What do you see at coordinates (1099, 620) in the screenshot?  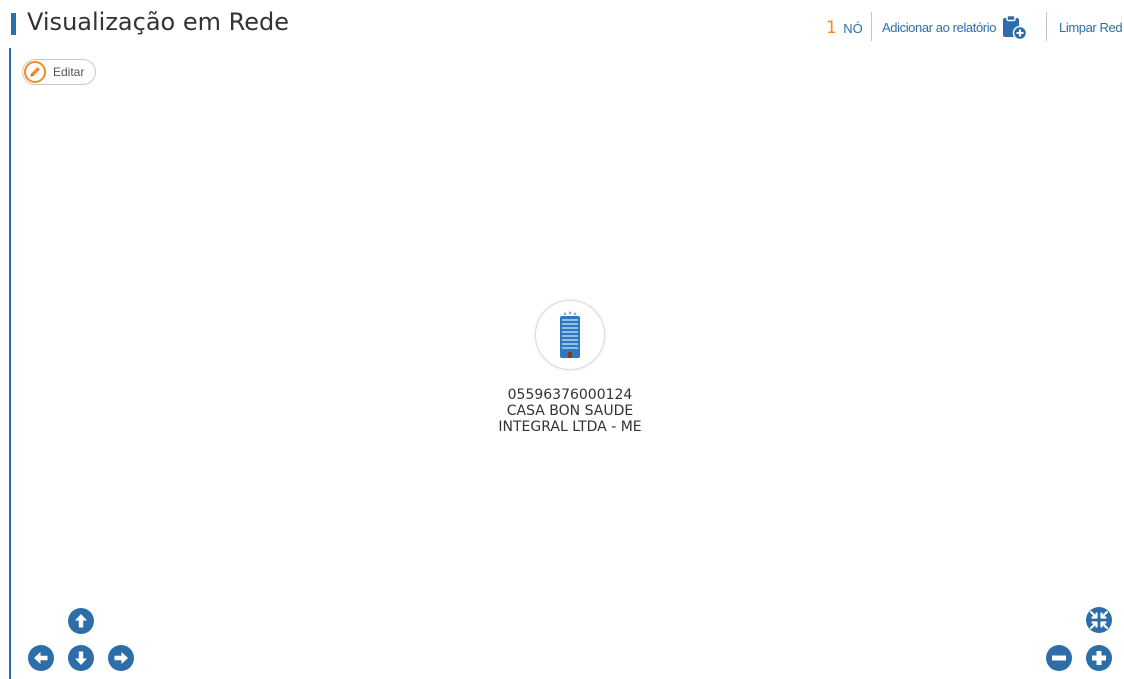 I see `fit-to-screen-button` at bounding box center [1099, 620].